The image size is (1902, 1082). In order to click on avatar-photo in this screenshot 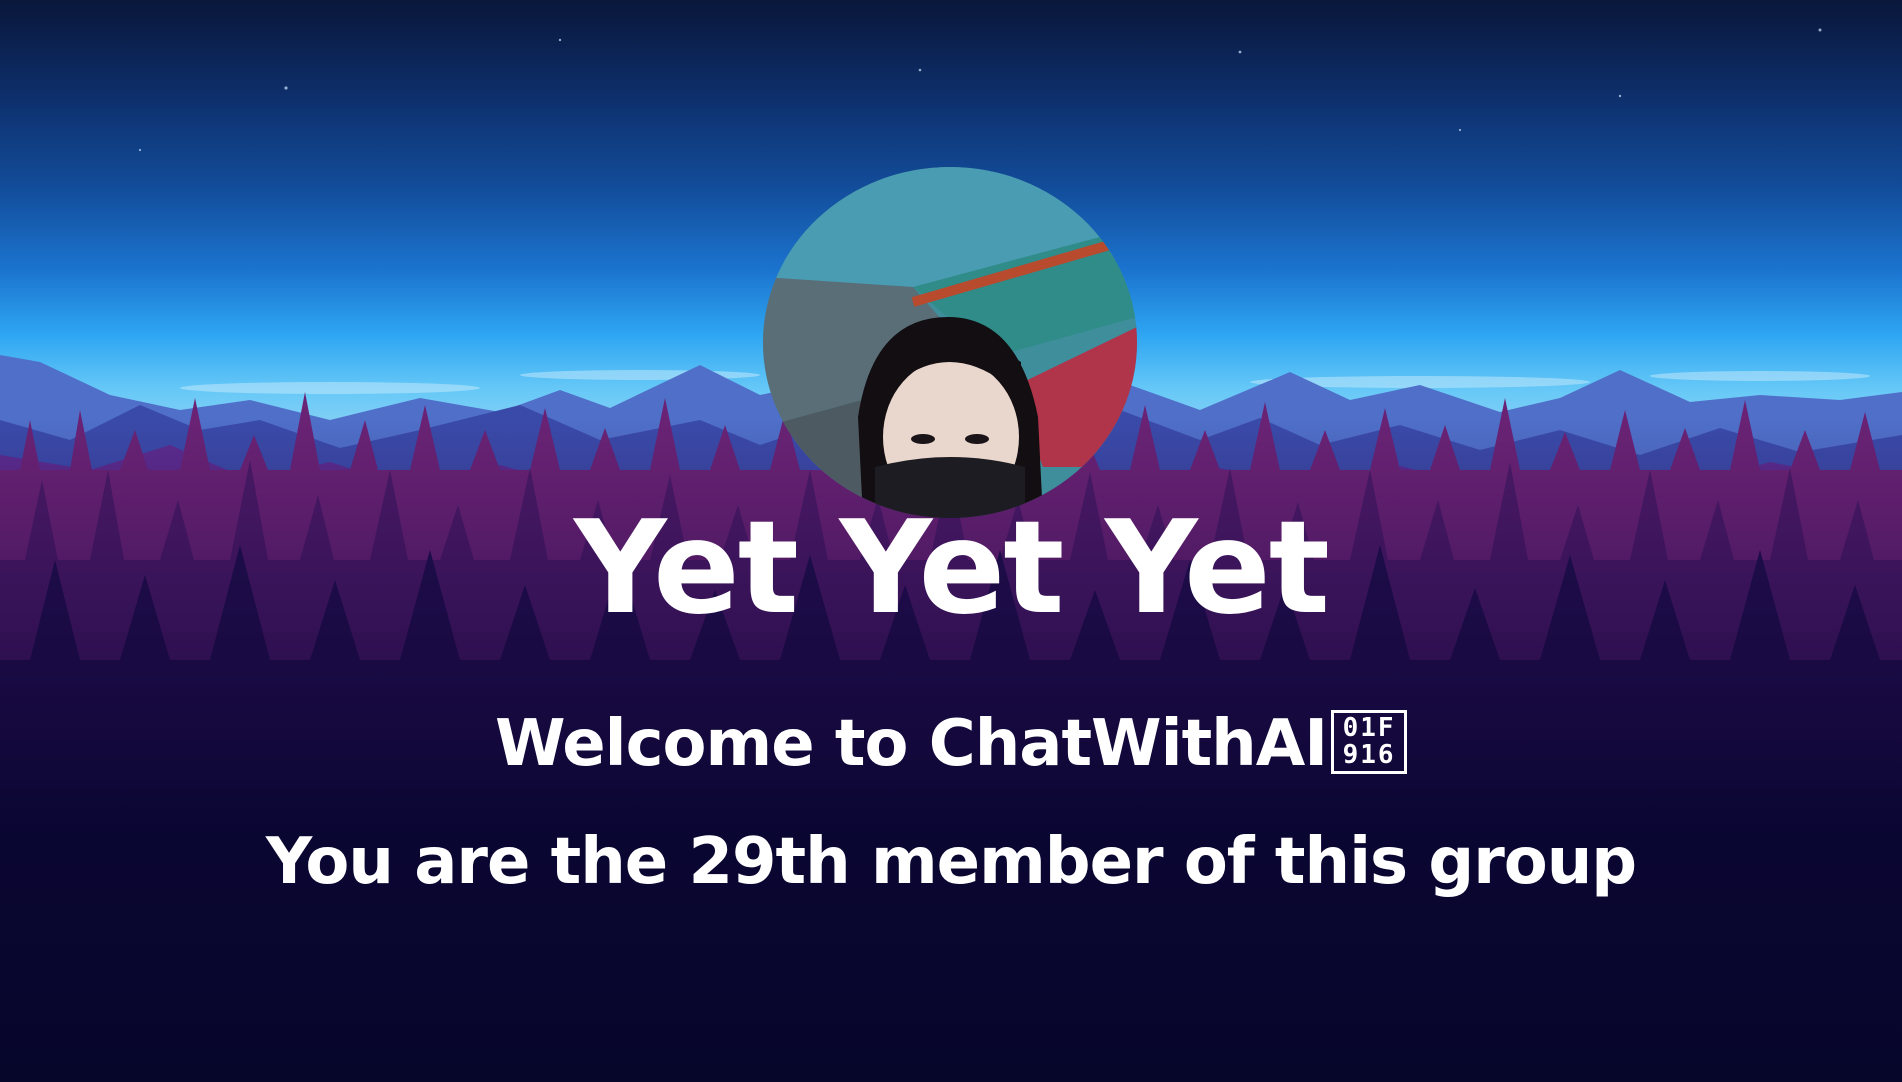, I will do `click(950, 342)`.